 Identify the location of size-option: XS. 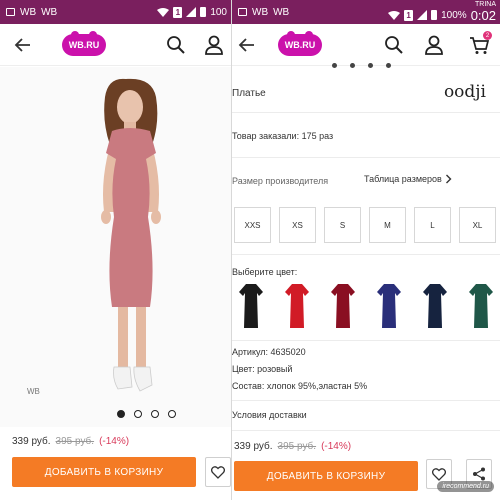
(297, 225).